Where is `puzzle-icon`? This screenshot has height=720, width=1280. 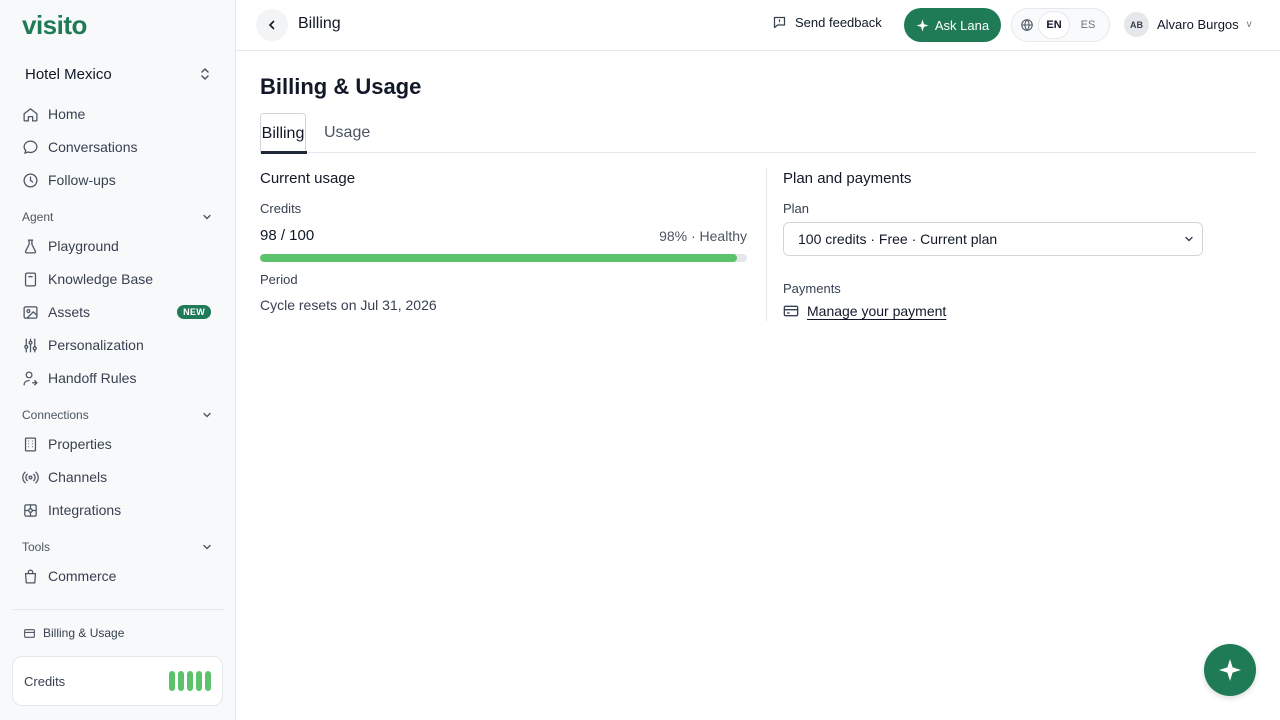 puzzle-icon is located at coordinates (30, 510).